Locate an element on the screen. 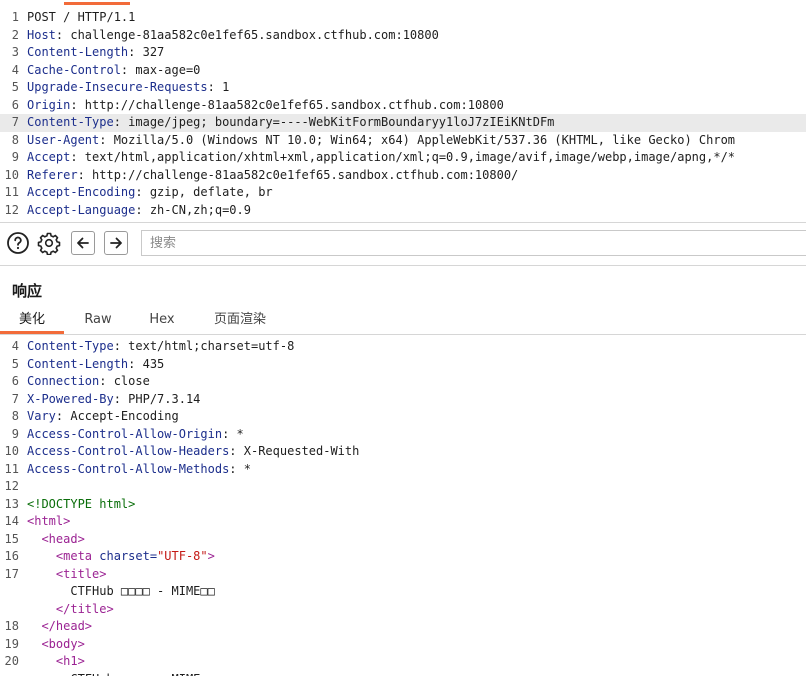 Image resolution: width=806 pixels, height=676 pixels. tab-pretty: 美化 is located at coordinates (32, 321).